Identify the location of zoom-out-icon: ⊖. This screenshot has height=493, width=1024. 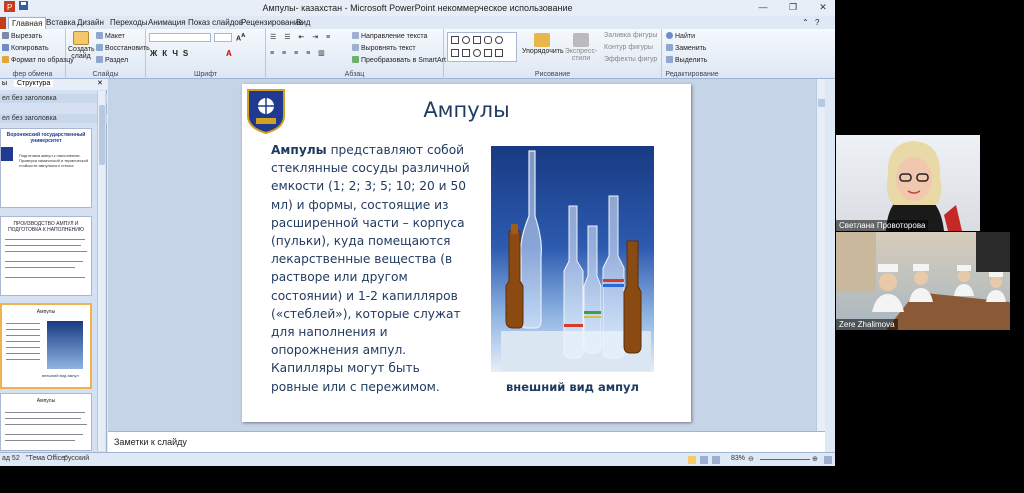
(751, 459).